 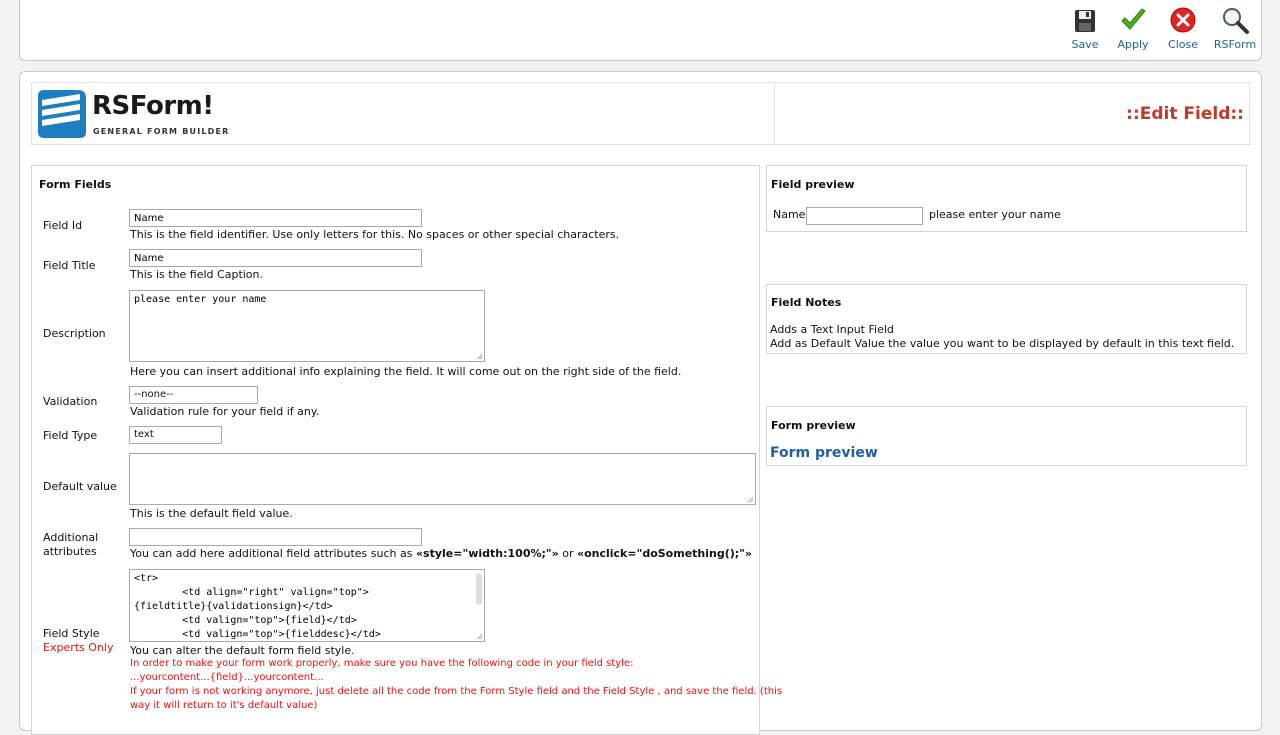 What do you see at coordinates (144, 434) in the screenshot?
I see `field-type-selected-value: text` at bounding box center [144, 434].